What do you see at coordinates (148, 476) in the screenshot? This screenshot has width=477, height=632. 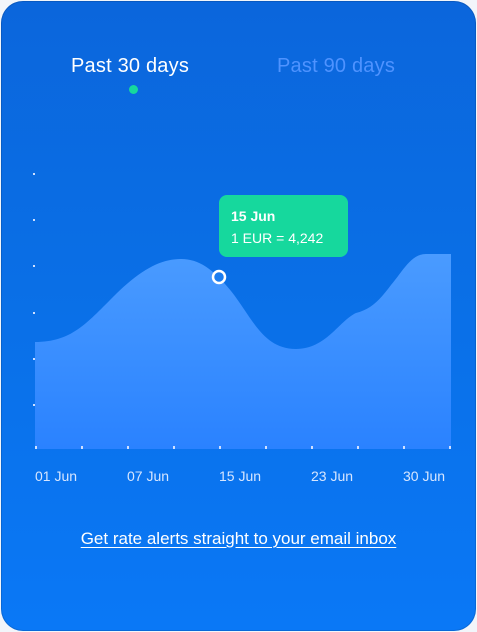 I see `x-tick-label: 07 Jun` at bounding box center [148, 476].